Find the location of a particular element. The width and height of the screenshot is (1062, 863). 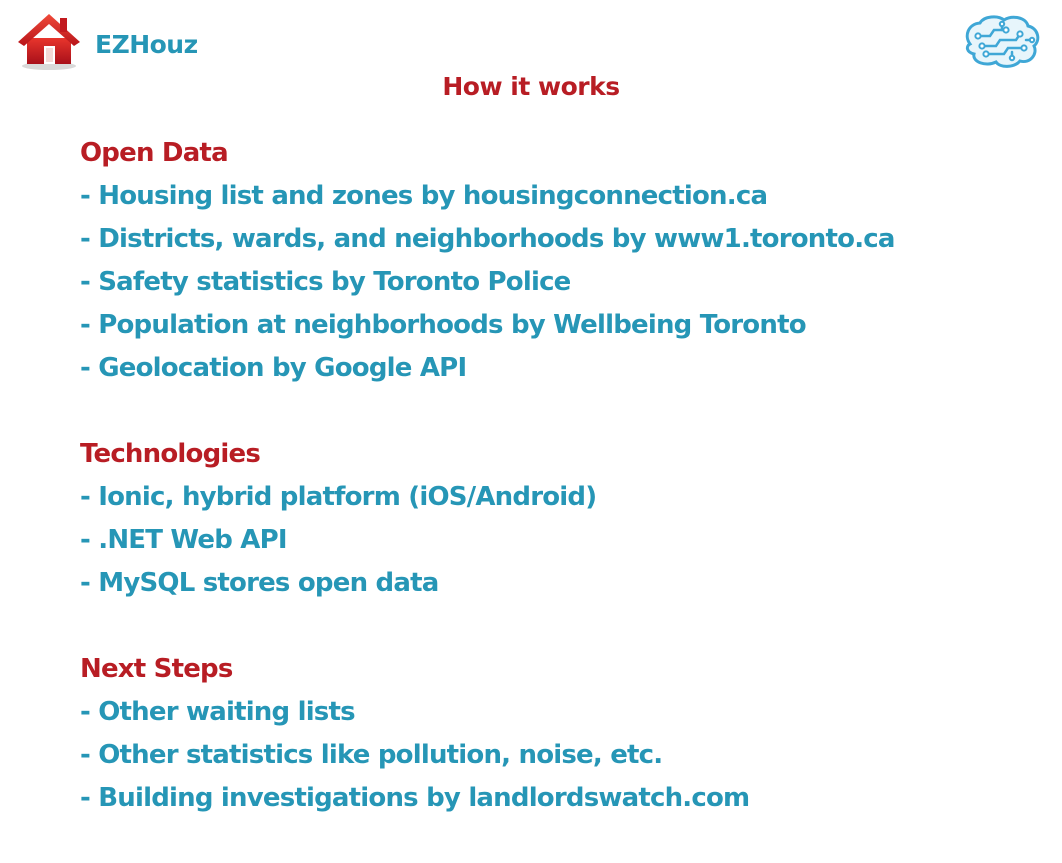

list-item: - Ionic, hybrid platform (iOS/Android) is located at coordinates (338, 497).